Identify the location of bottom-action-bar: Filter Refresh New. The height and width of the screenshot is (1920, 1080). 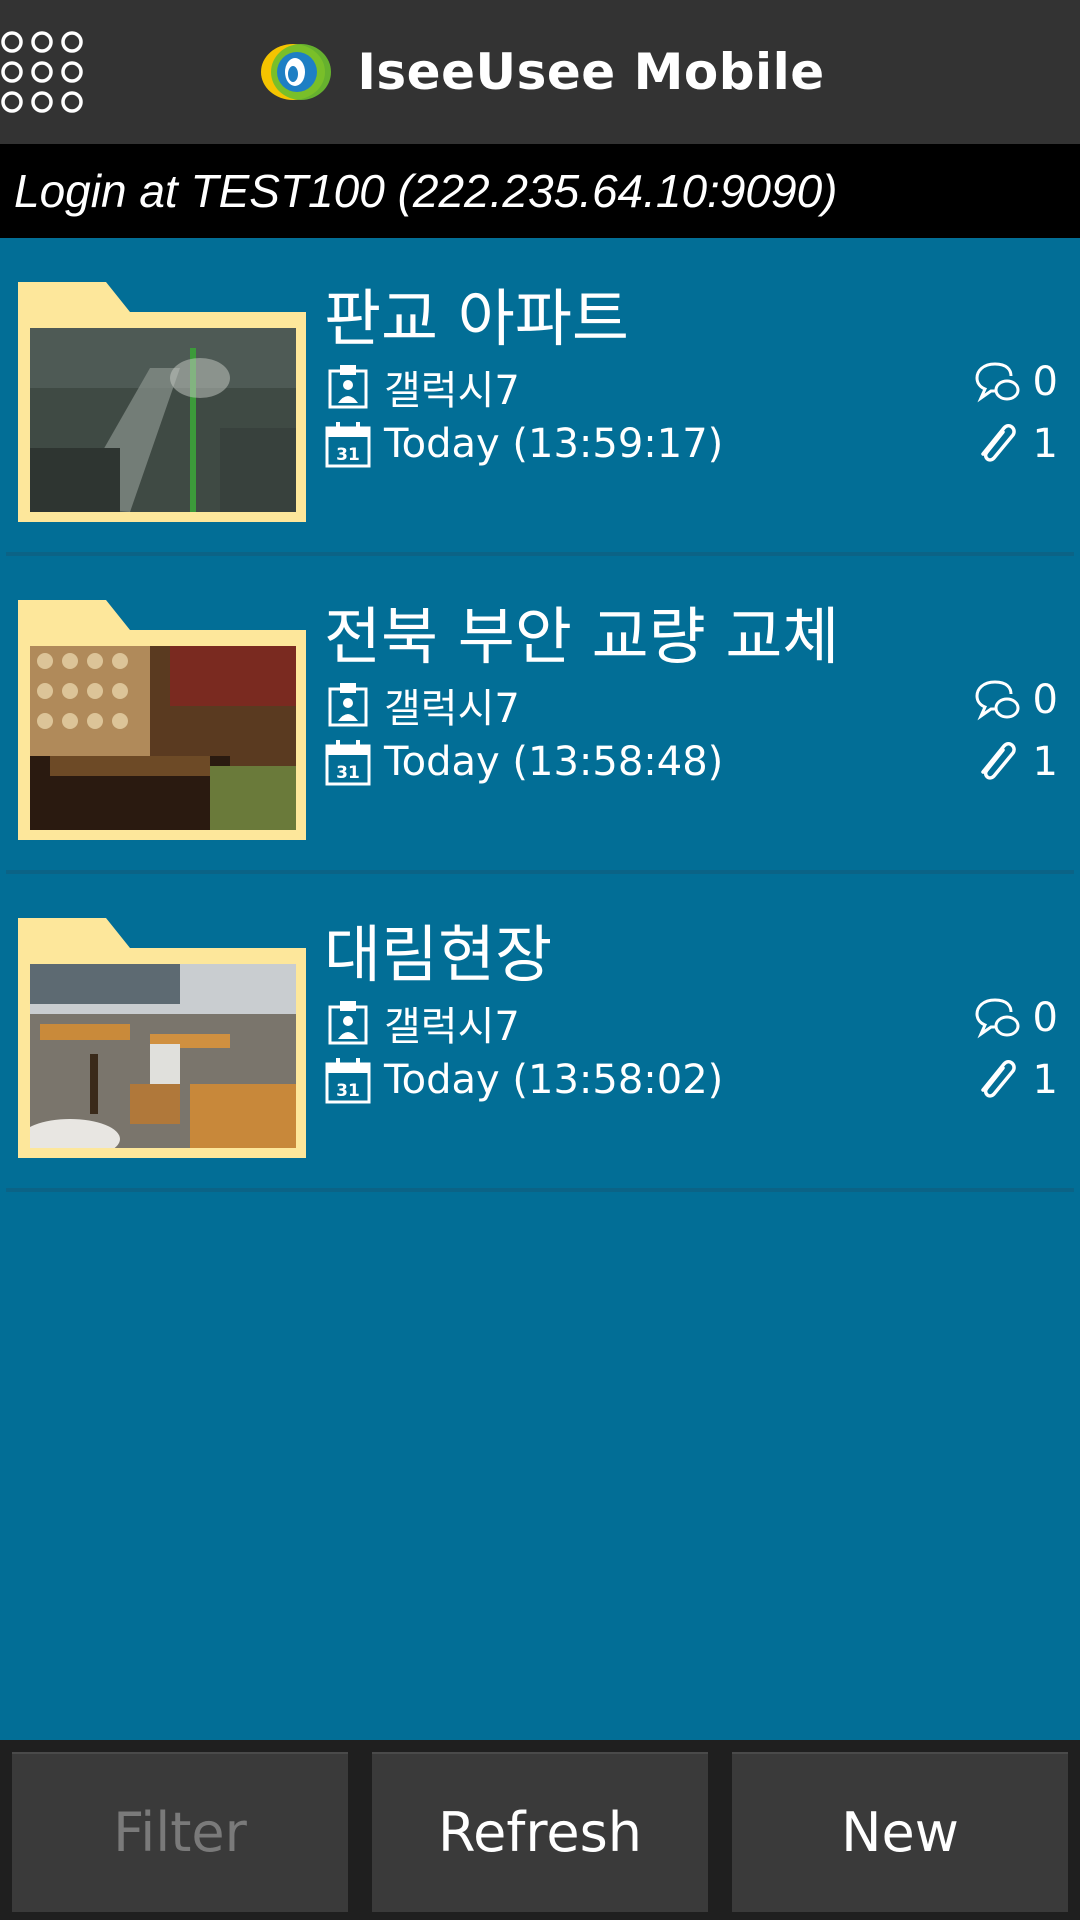
(540, 1830).